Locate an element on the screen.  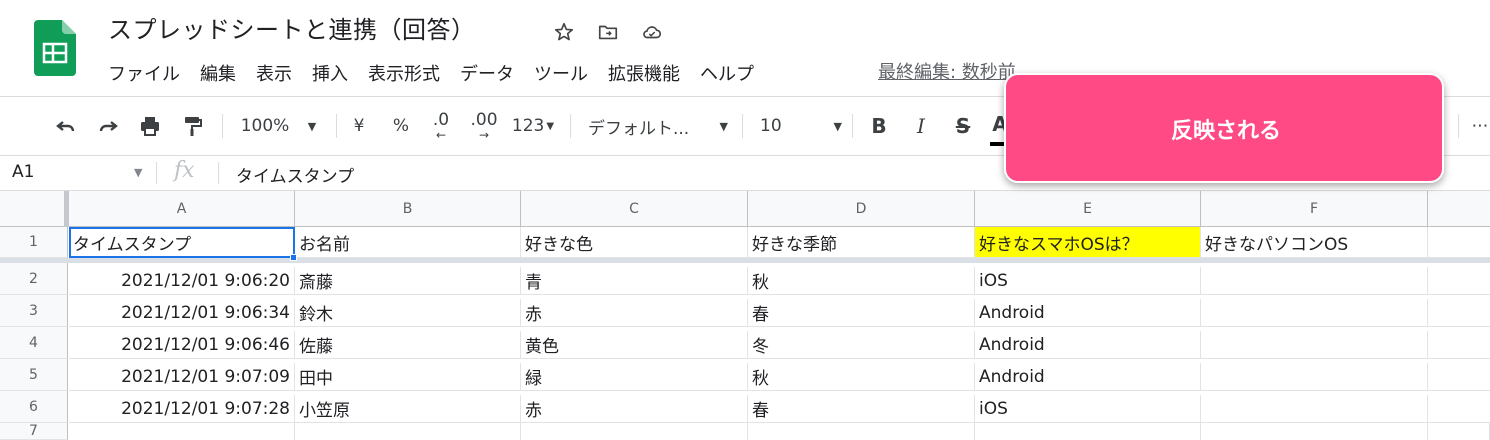
cell-a4: 2021/12/01 9:06:46 is located at coordinates (182, 345).